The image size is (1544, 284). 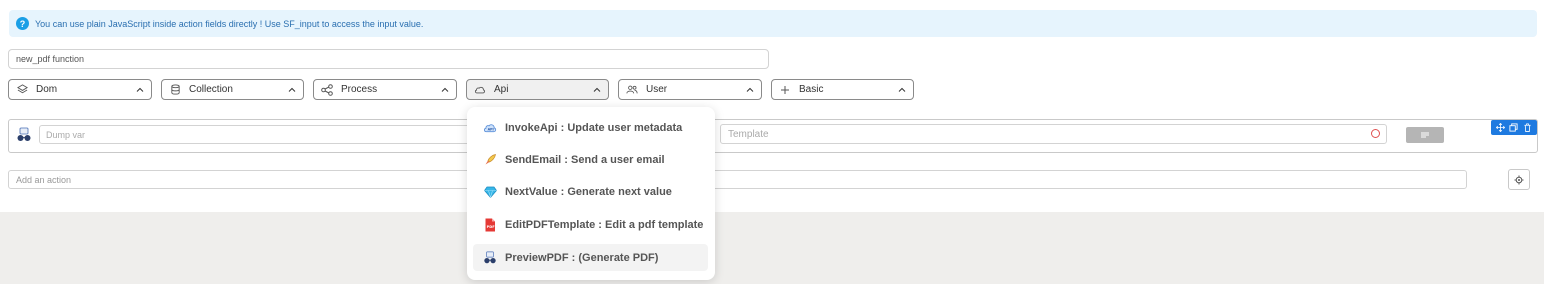 I want to click on category-label: Process, so click(x=359, y=89).